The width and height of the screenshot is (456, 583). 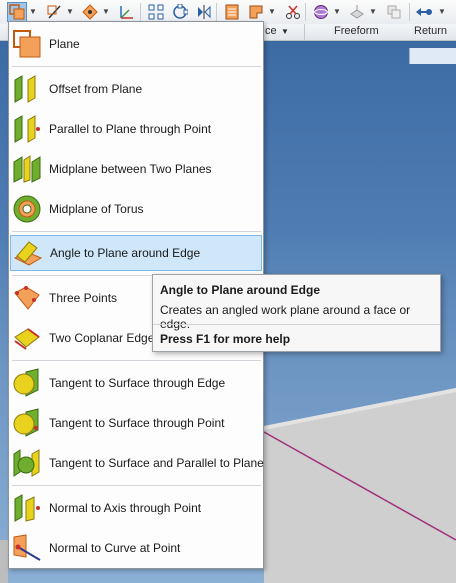 I want to click on work-plane-button, so click(x=17, y=12).